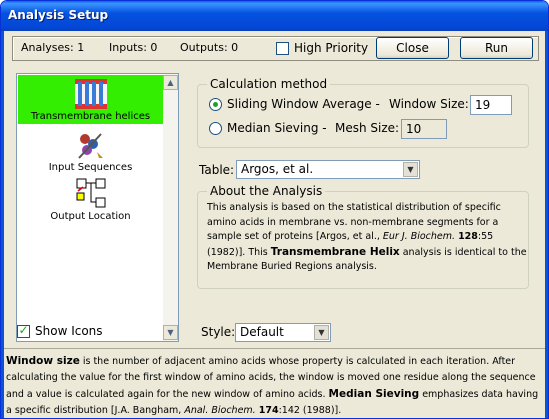  I want to click on radio-selected-dot, so click(215, 104).